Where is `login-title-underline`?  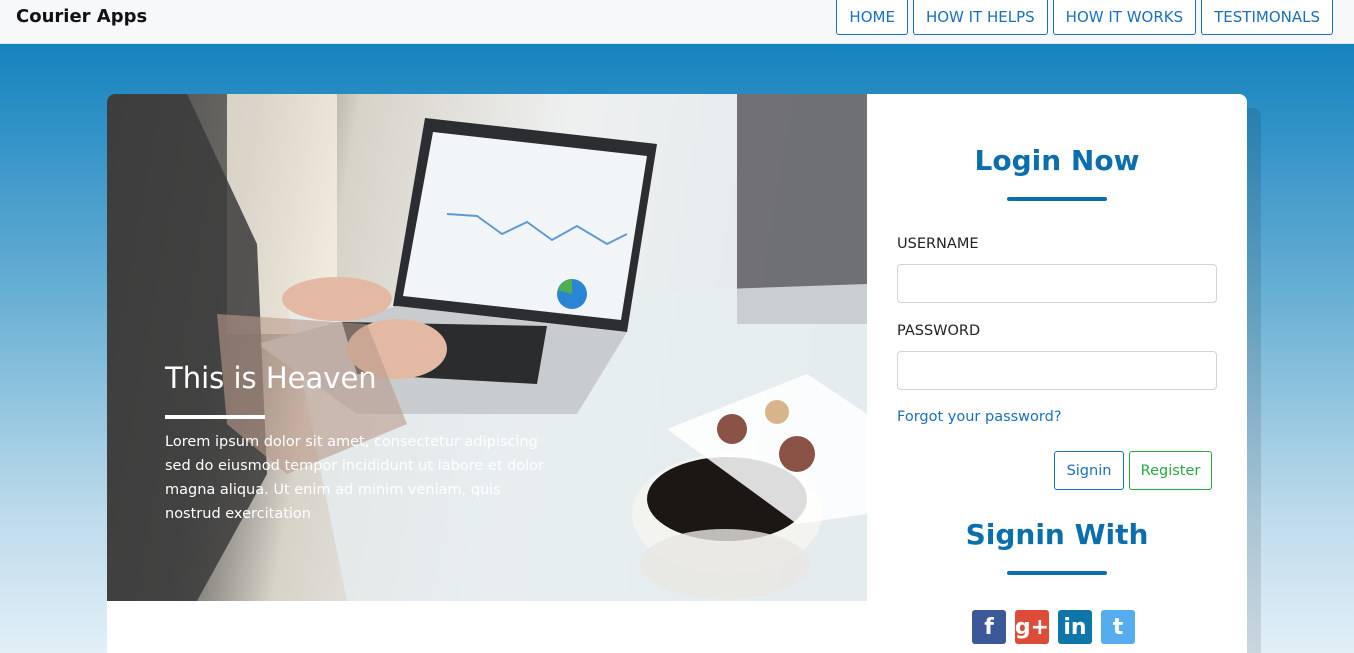 login-title-underline is located at coordinates (1057, 199).